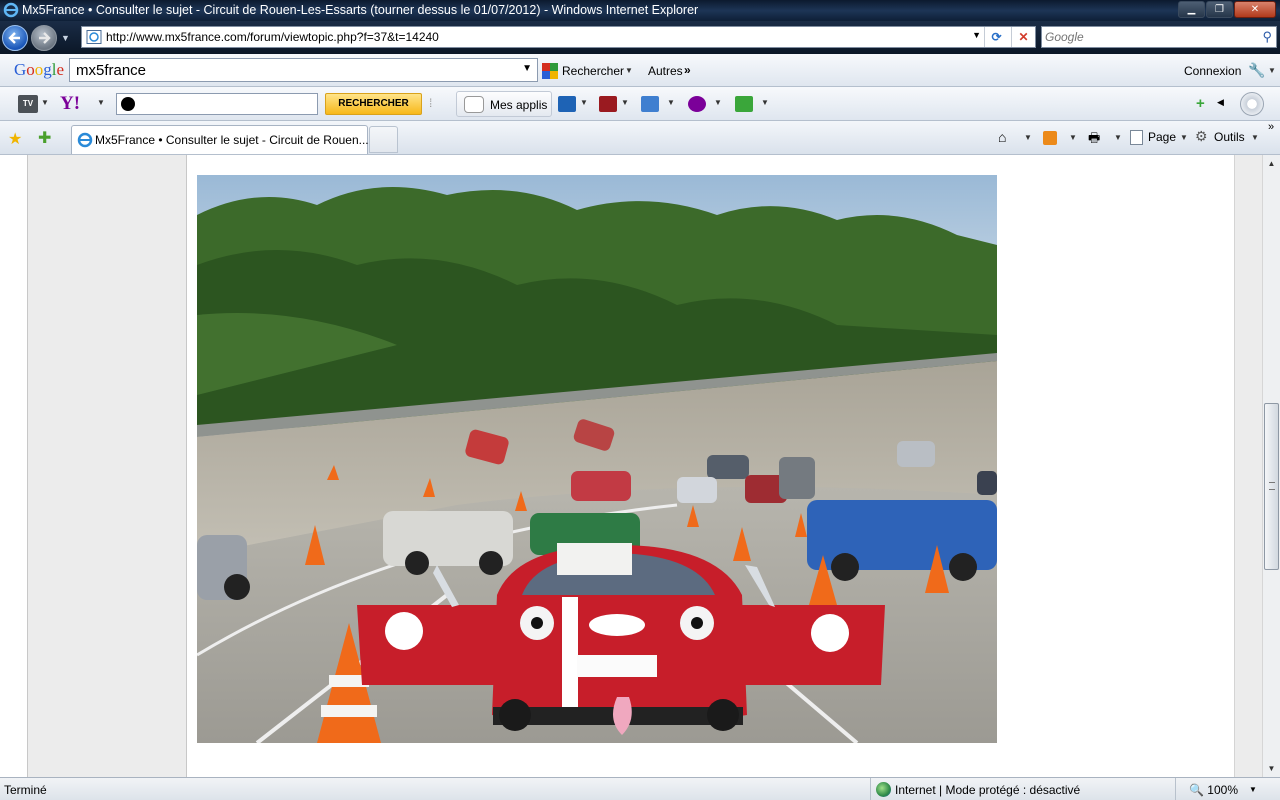 Image resolution: width=1280 pixels, height=800 pixels. I want to click on settings-gear-icon, so click(1252, 104).